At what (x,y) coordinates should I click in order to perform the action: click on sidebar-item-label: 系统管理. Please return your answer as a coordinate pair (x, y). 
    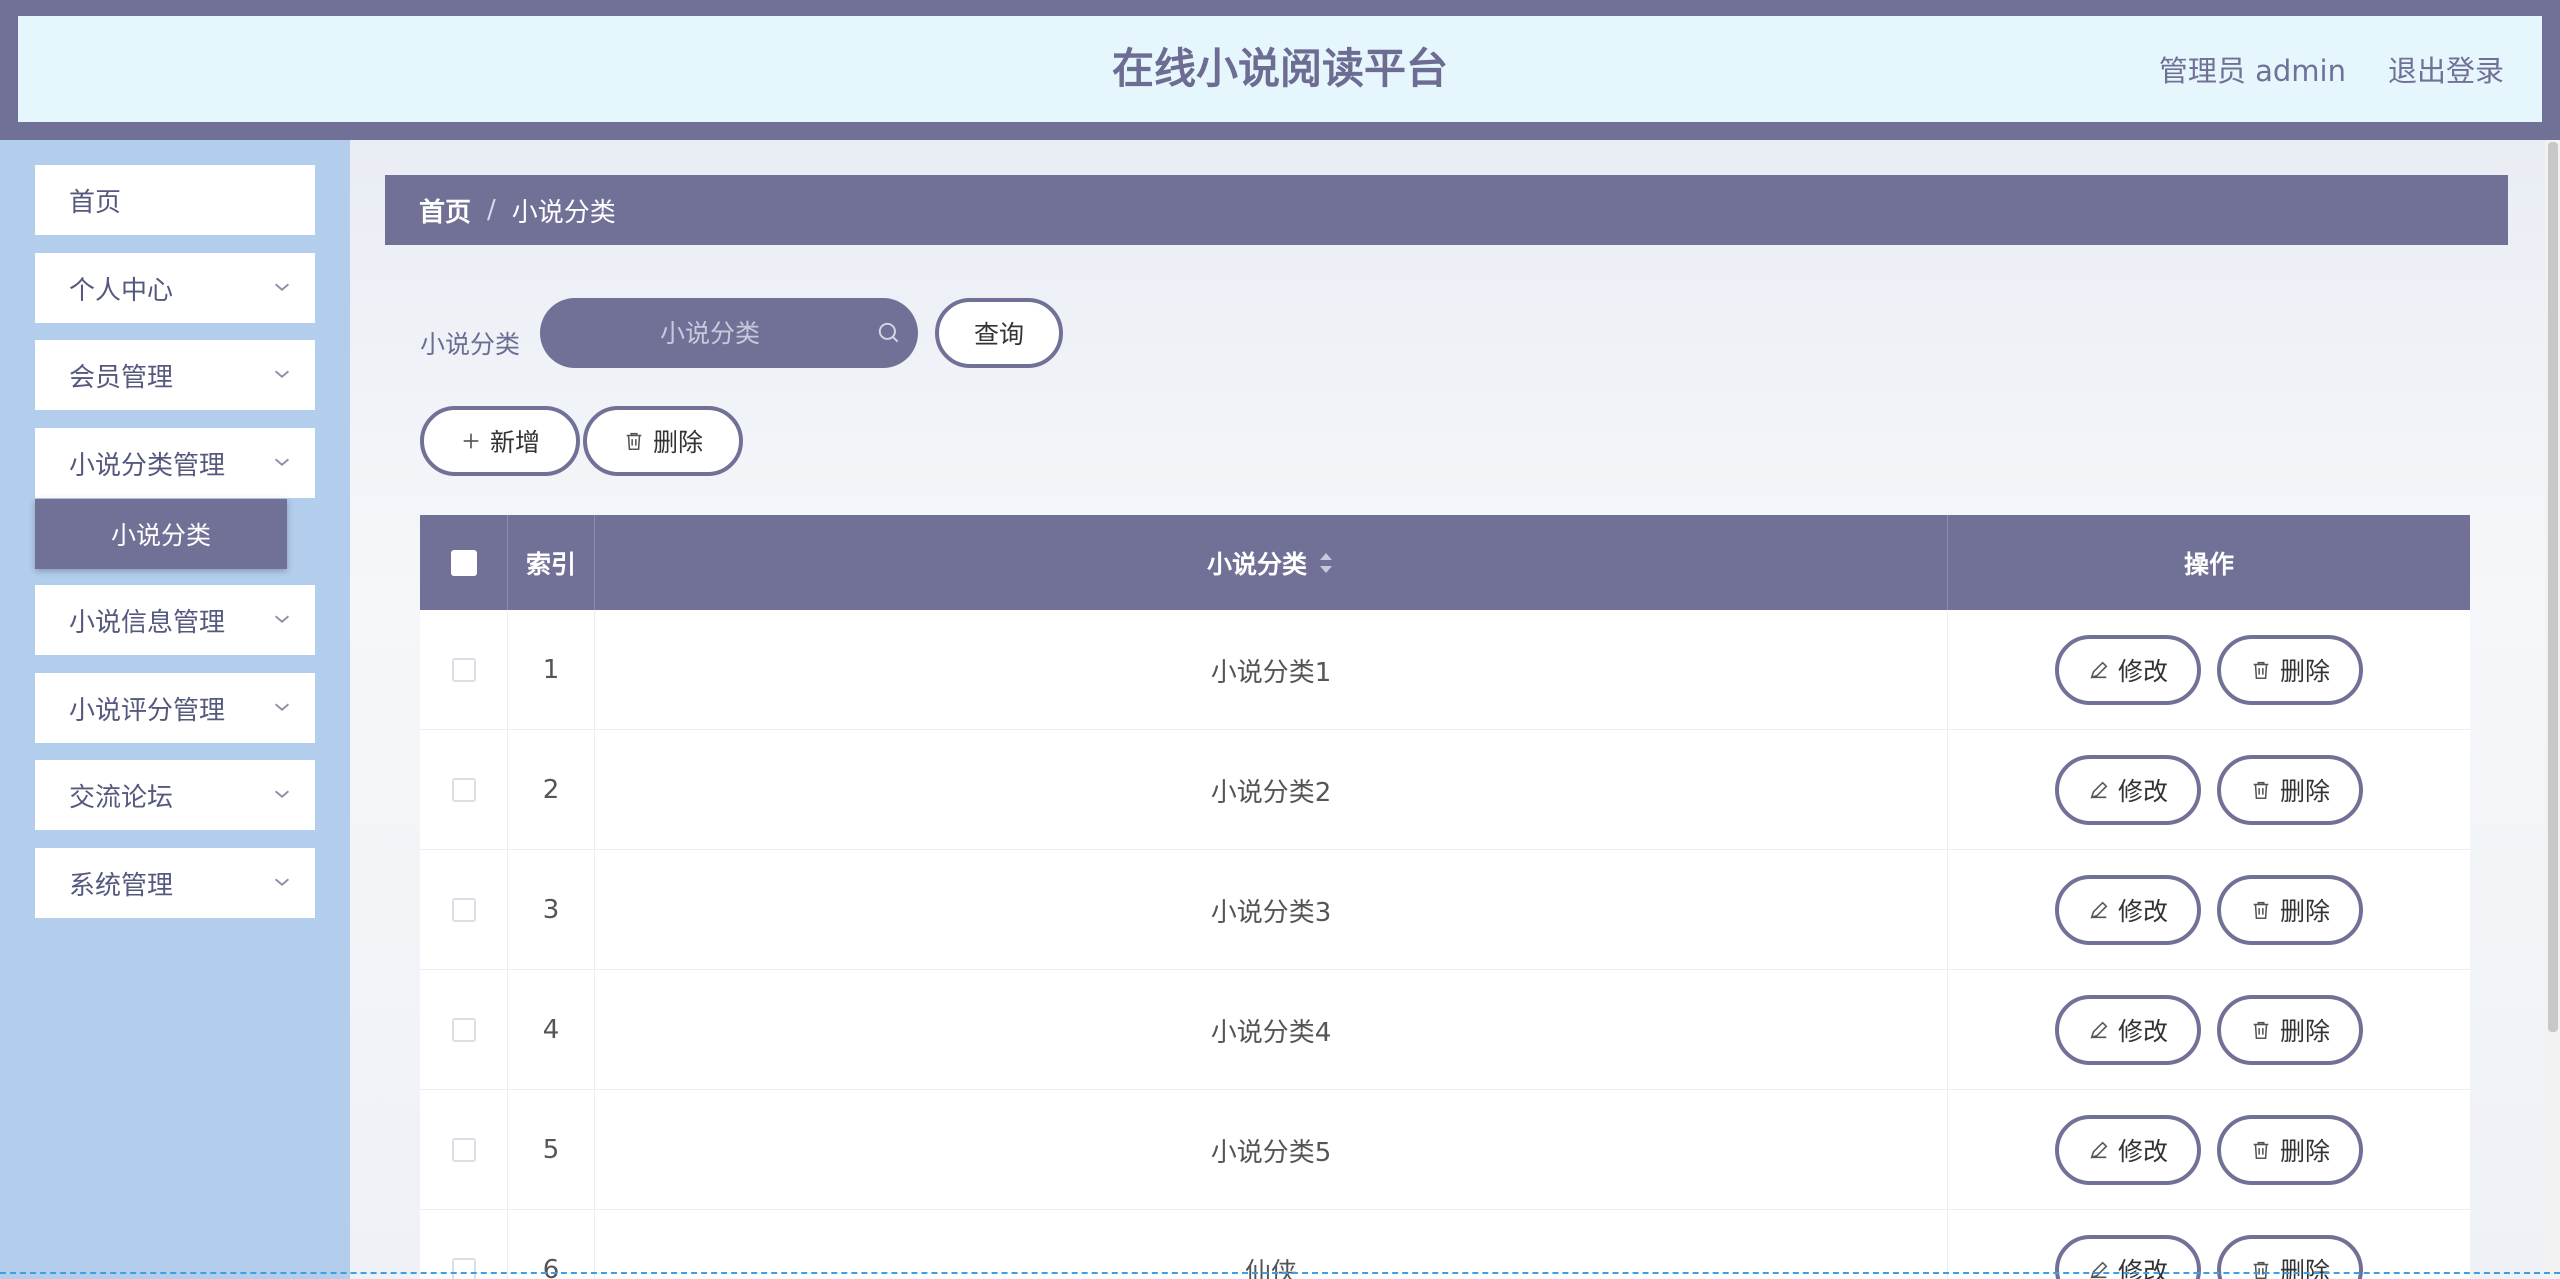
    Looking at the image, I should click on (121, 885).